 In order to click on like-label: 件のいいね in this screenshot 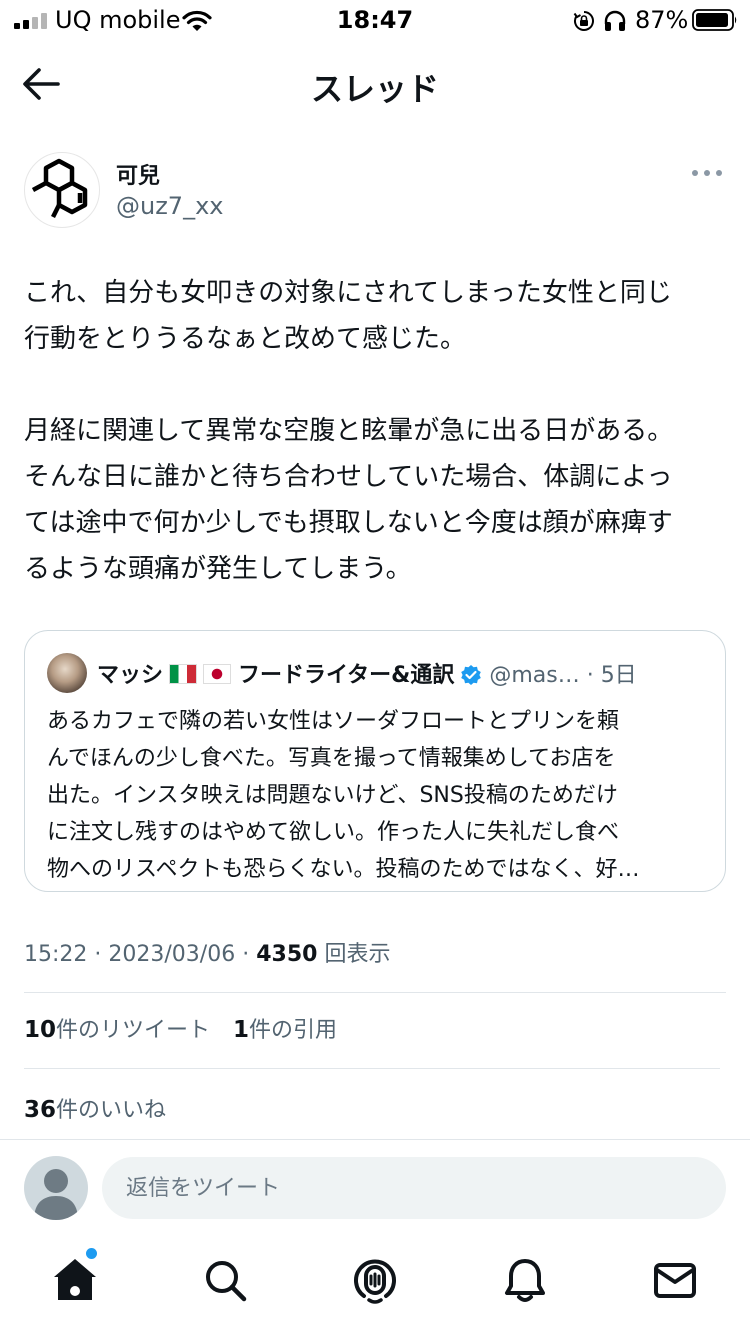, I will do `click(111, 1110)`.